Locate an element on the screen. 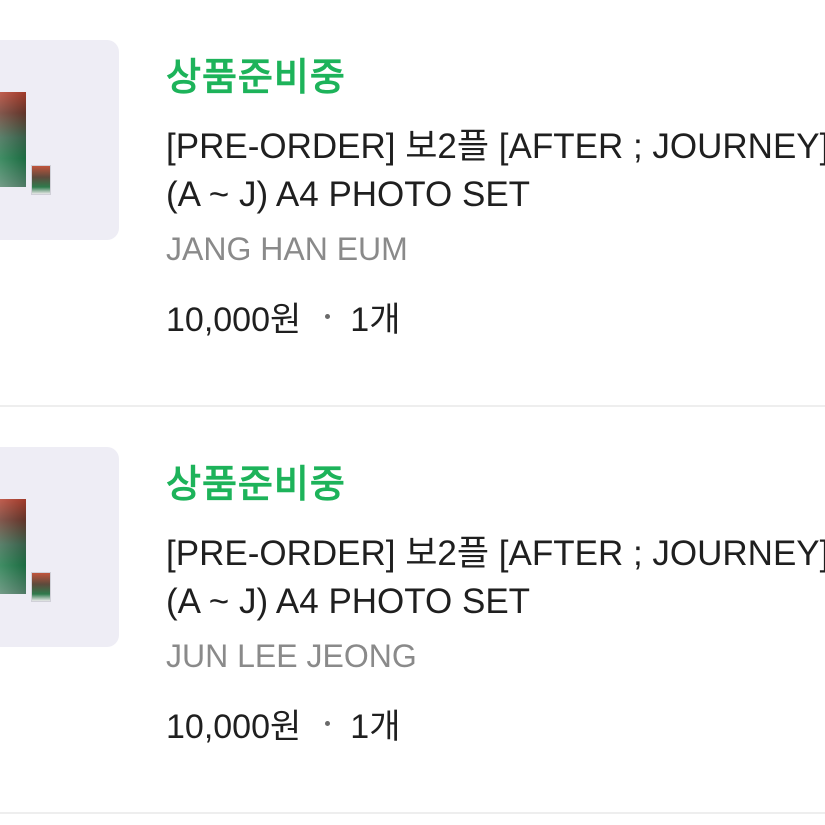 This screenshot has height=825, width=825. product-artist: JUN LEE JEONG is located at coordinates (291, 656).